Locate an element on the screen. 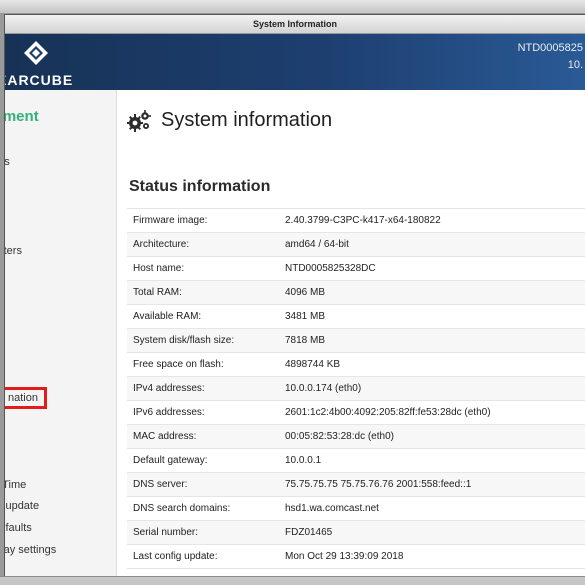 Image resolution: width=585 pixels, height=585 pixels. row-value: 10.0.0.174 (eth0) is located at coordinates (323, 388).